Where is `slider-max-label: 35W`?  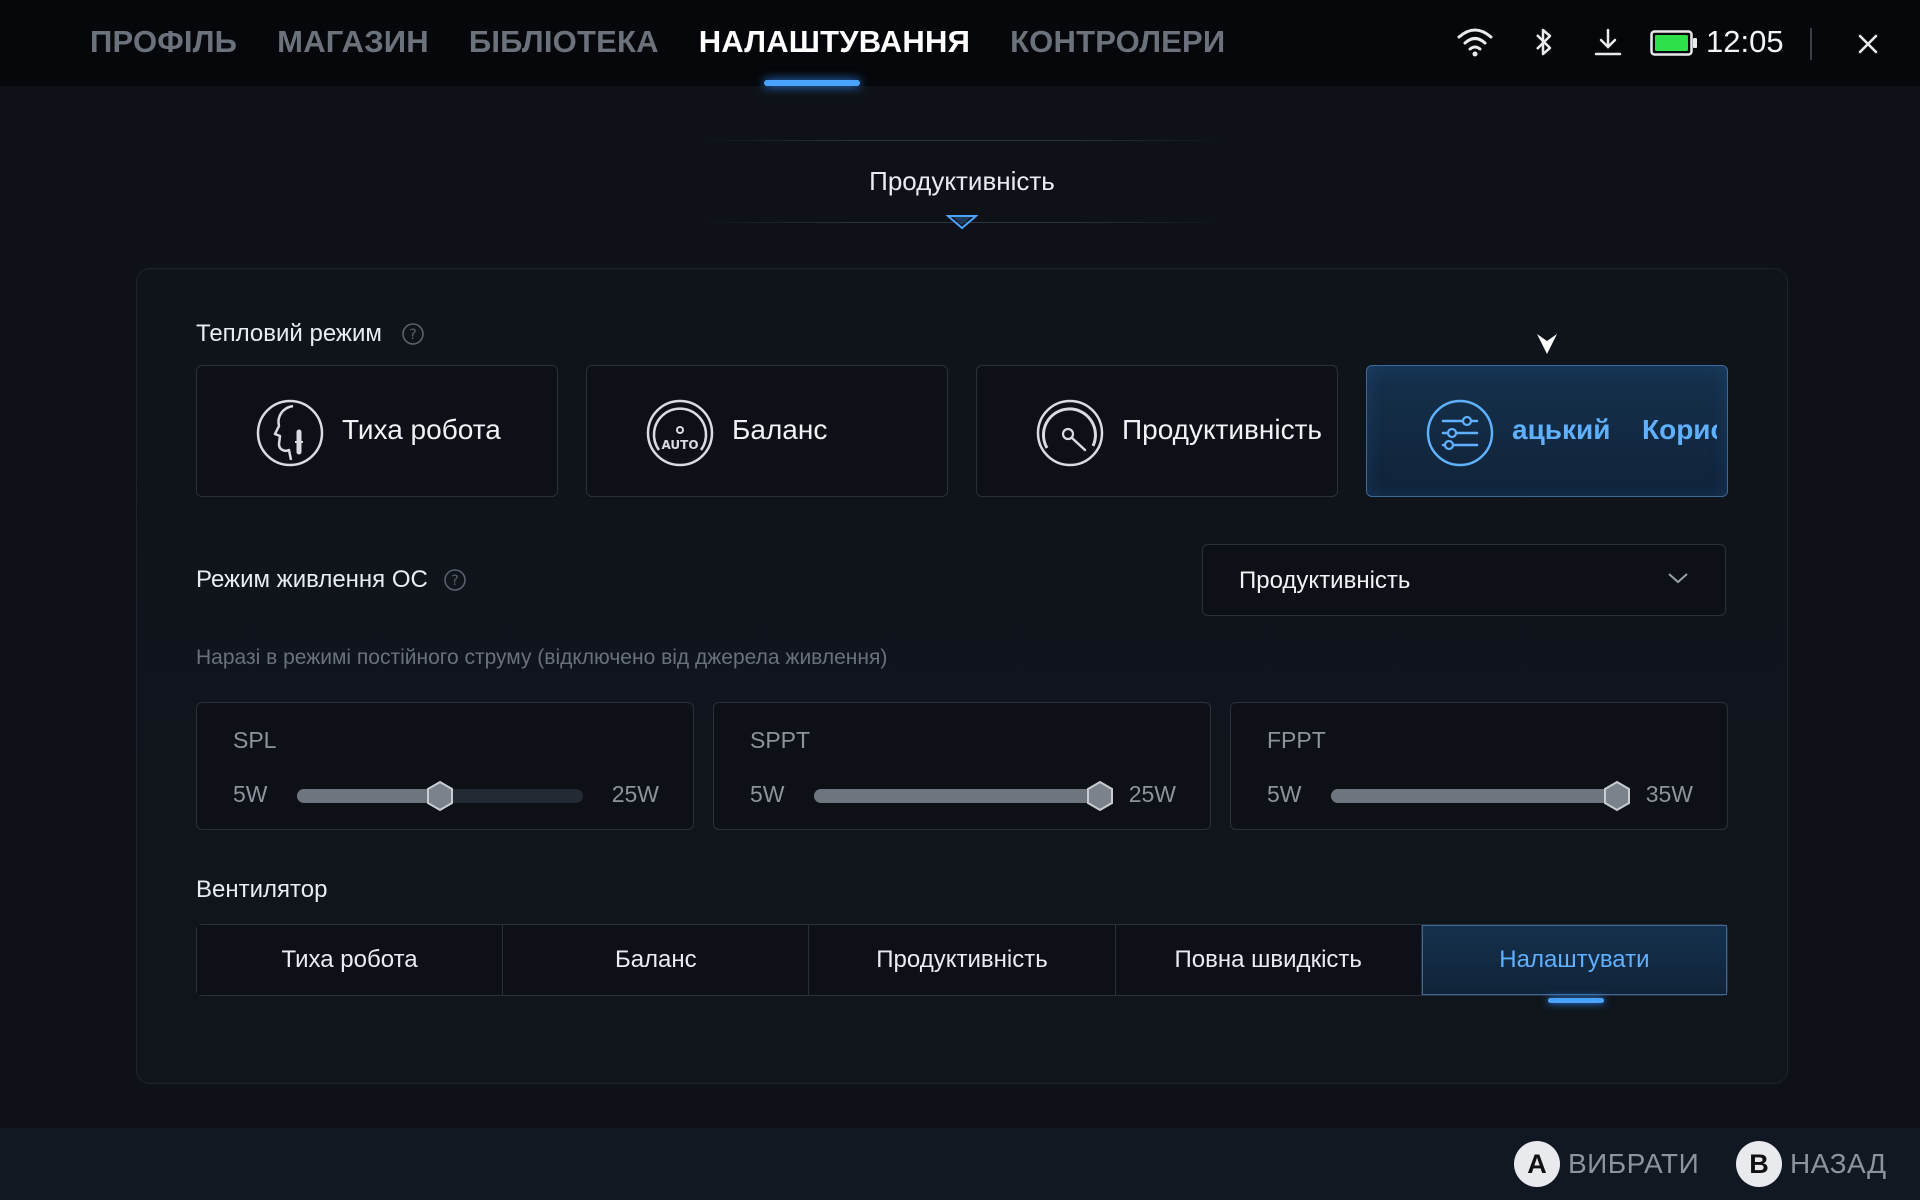 slider-max-label: 35W is located at coordinates (1669, 794).